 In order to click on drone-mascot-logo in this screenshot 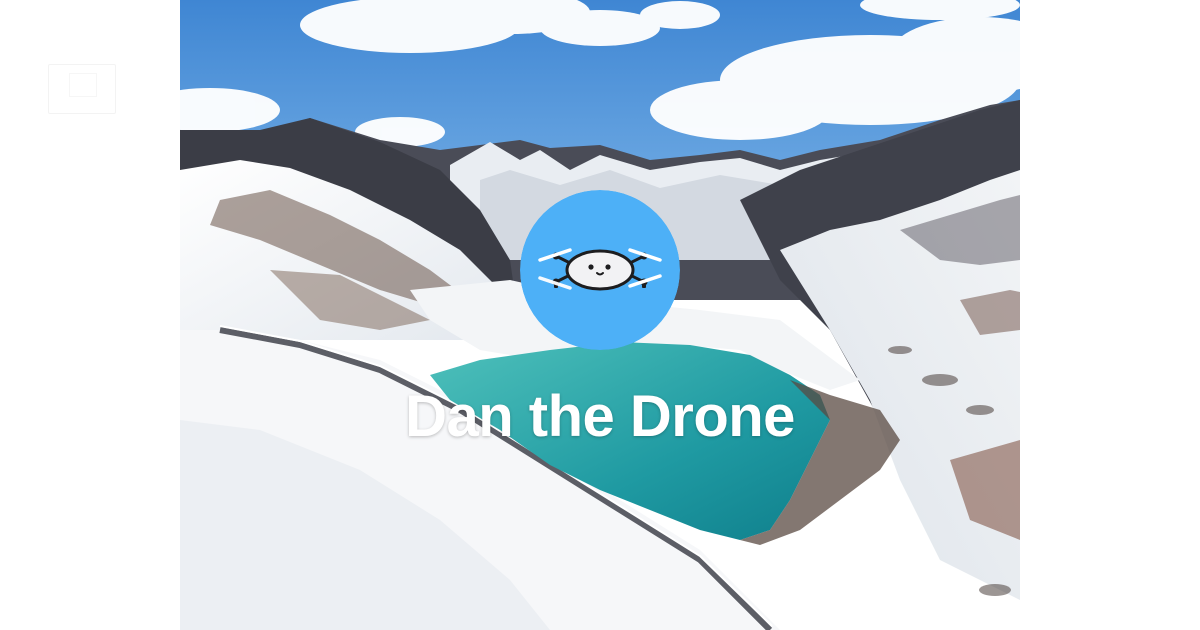, I will do `click(600, 270)`.